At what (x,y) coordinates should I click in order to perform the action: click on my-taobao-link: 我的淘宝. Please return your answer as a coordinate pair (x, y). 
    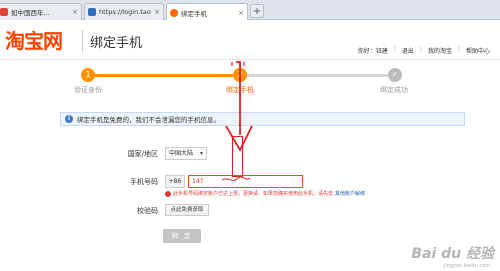
    Looking at the image, I should click on (440, 50).